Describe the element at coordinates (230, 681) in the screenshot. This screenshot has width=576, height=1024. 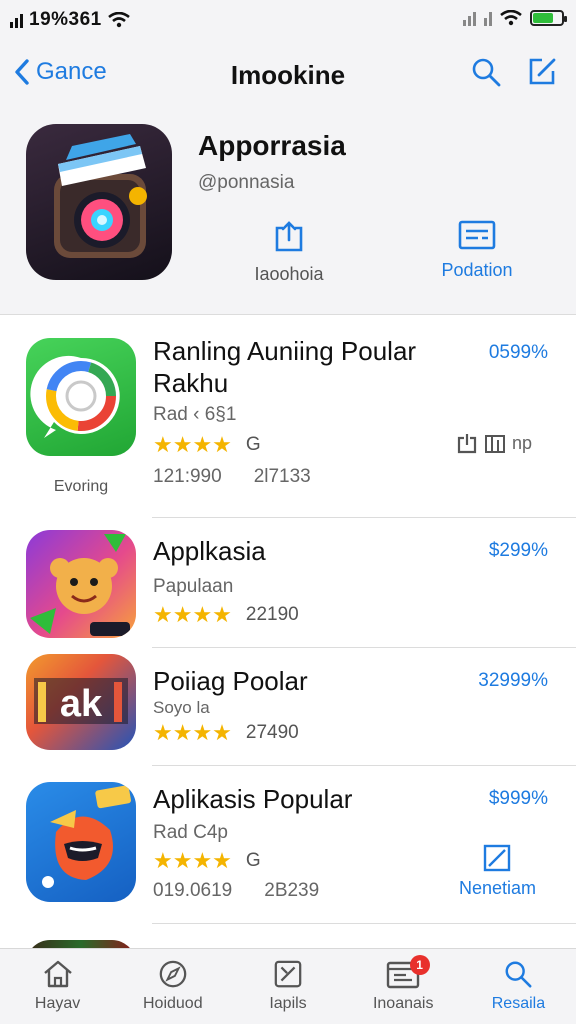
I see `app-name: Poiiag Poolar` at that location.